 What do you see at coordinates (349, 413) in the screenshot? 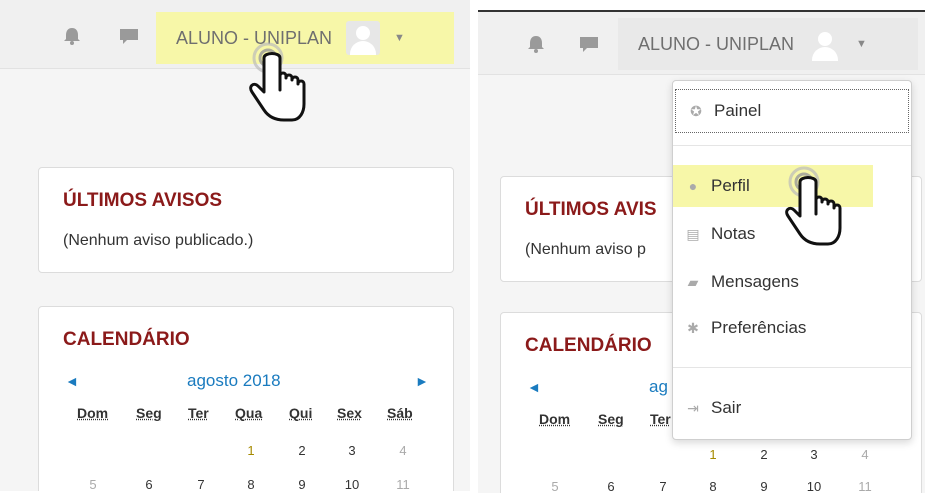
I see `weekday-sex: Sex` at bounding box center [349, 413].